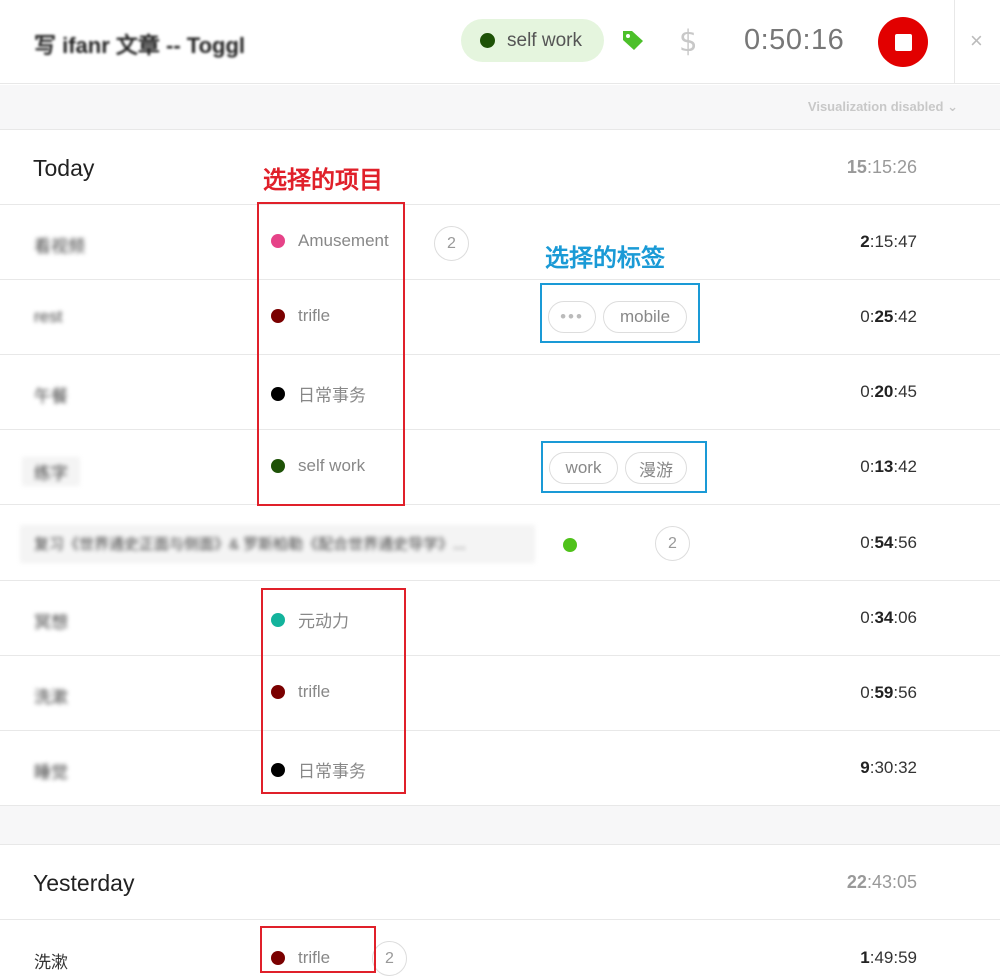 The height and width of the screenshot is (979, 1000). What do you see at coordinates (544, 40) in the screenshot?
I see `current-project-name: self work` at bounding box center [544, 40].